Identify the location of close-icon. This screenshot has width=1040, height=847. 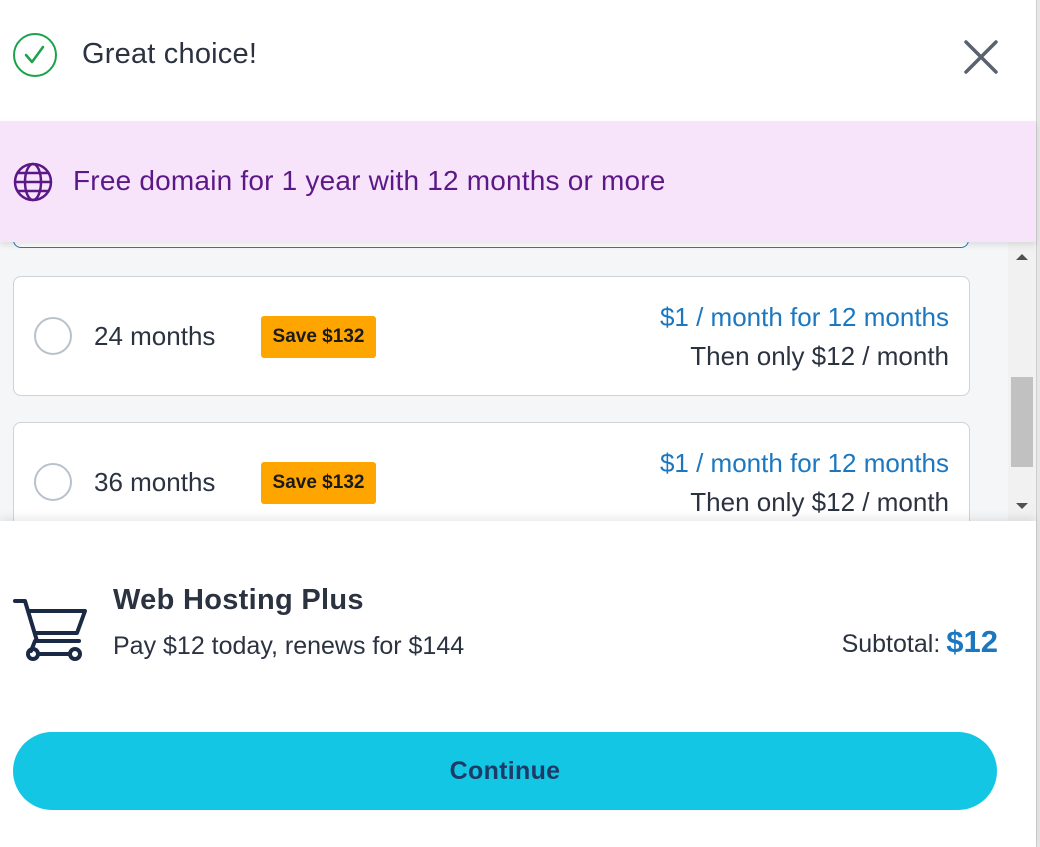
(981, 57).